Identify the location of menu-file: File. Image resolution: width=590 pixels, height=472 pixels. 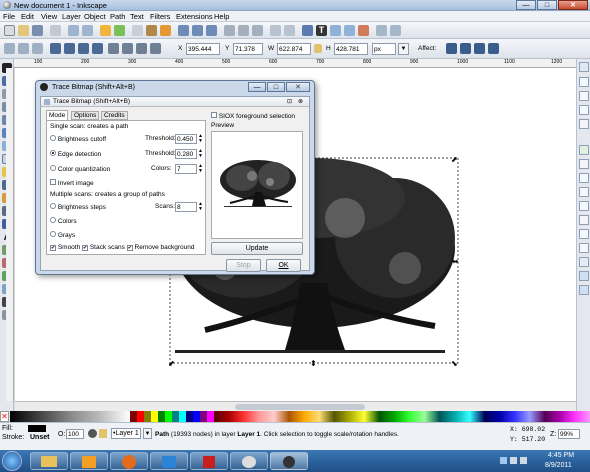
(9, 16).